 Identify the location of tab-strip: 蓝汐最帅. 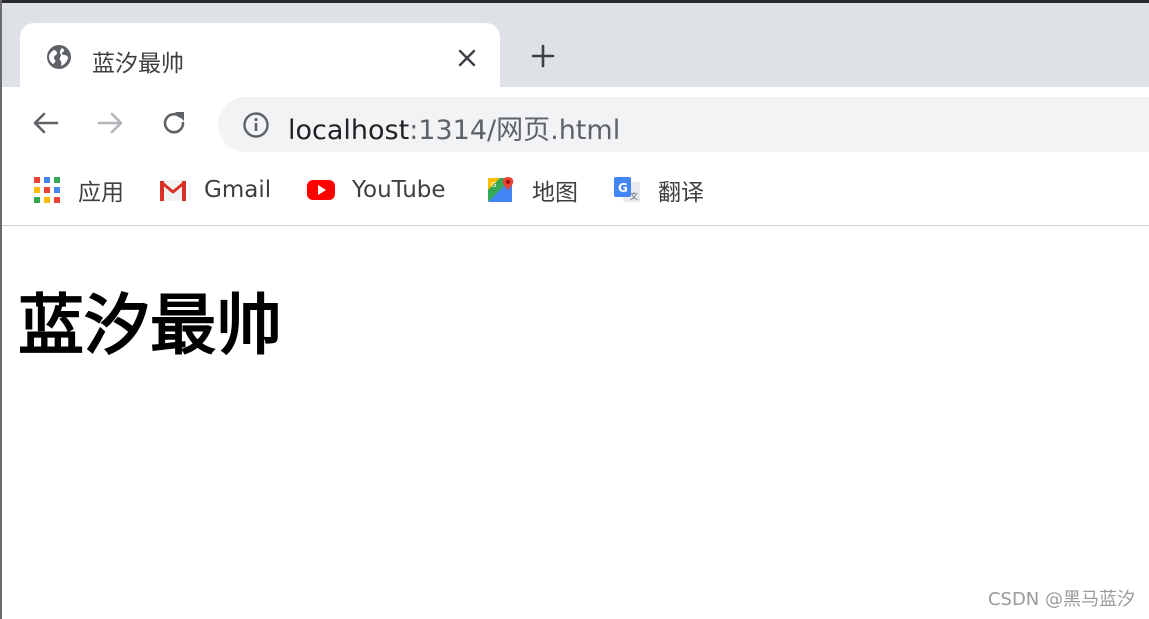
(575, 46).